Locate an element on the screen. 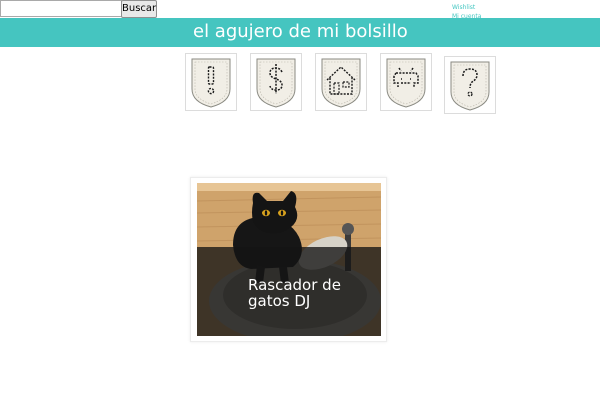 The height and width of the screenshot is (400, 600). space-invader-icon is located at coordinates (406, 83).